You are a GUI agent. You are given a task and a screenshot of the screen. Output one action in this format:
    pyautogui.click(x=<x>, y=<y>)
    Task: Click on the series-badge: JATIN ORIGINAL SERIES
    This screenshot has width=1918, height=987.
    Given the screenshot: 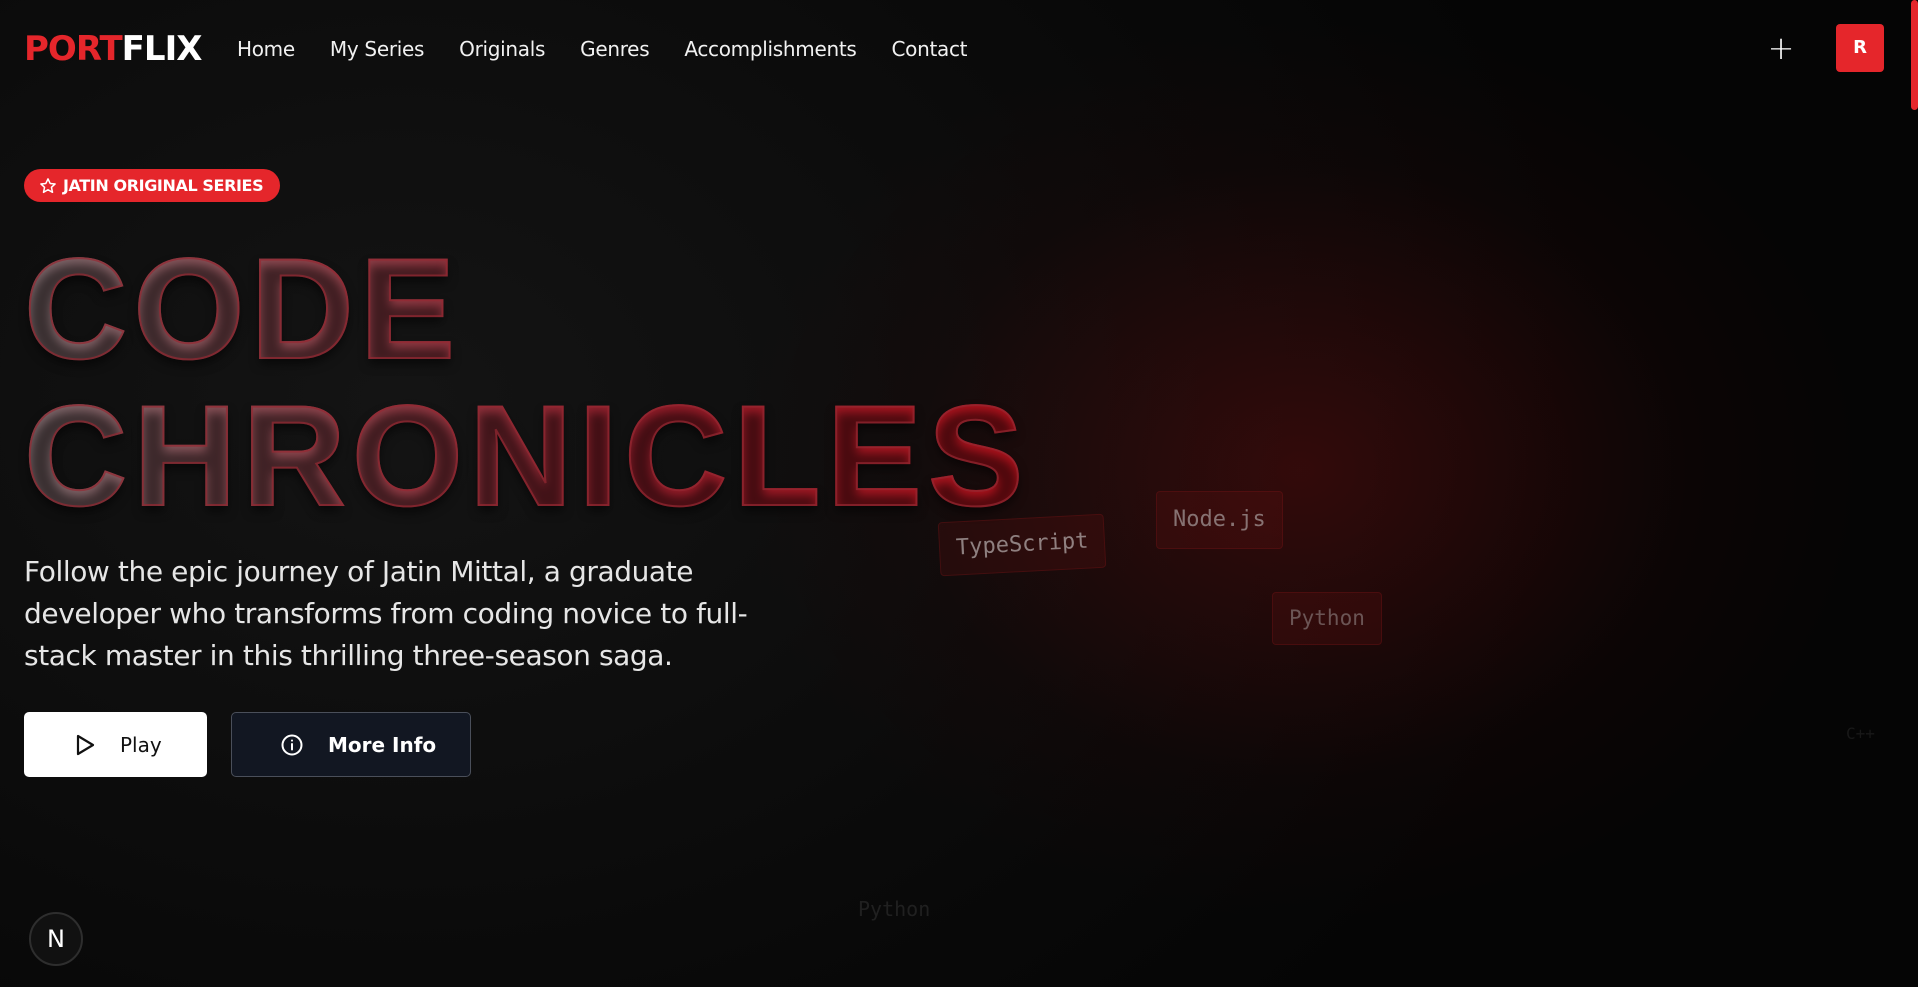 What is the action you would take?
    pyautogui.click(x=152, y=185)
    